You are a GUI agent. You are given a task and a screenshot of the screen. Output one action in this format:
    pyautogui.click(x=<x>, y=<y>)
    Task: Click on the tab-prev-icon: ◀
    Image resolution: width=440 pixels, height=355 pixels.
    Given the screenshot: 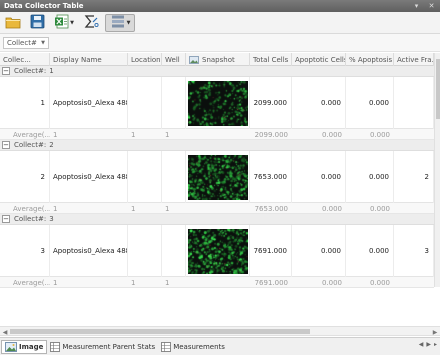 What is the action you would take?
    pyautogui.click(x=421, y=344)
    